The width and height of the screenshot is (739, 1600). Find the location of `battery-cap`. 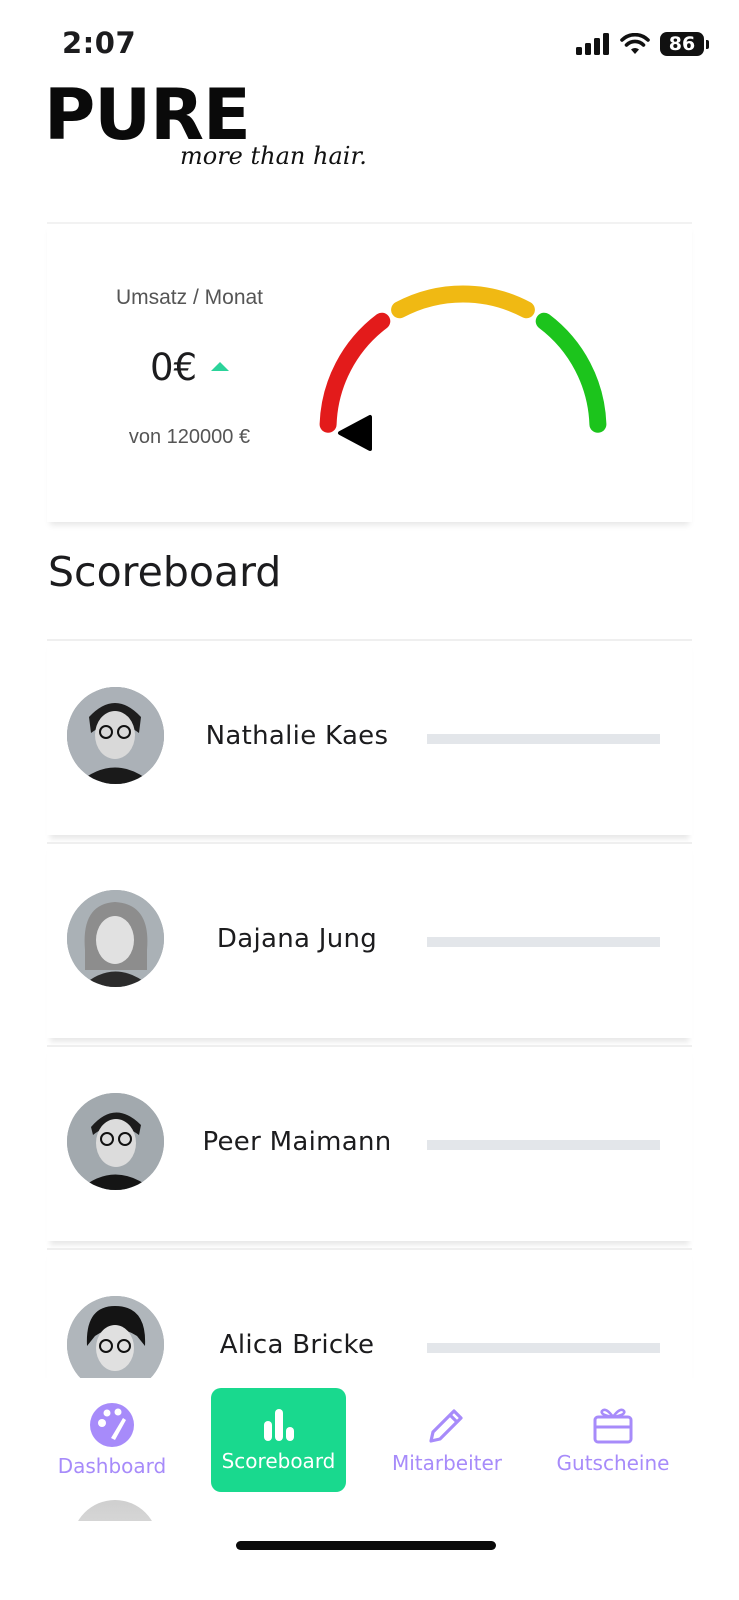

battery-cap is located at coordinates (707, 44).